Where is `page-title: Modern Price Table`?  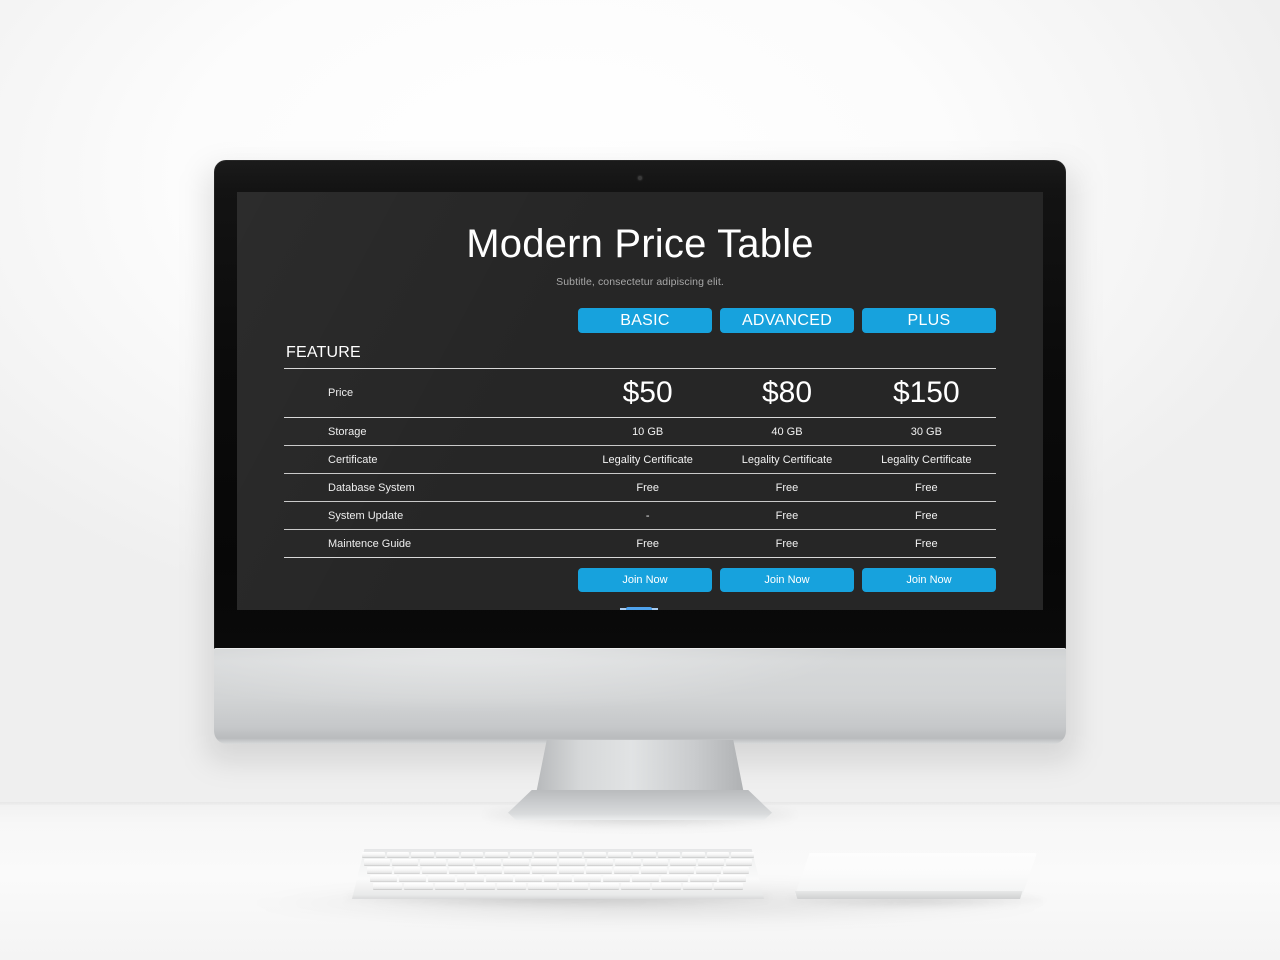 page-title: Modern Price Table is located at coordinates (640, 244).